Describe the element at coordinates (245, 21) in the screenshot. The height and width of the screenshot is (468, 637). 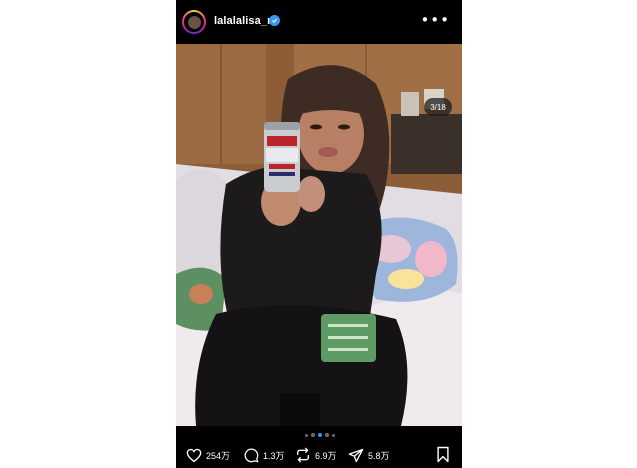
I see `username: lalalalisa_m` at that location.